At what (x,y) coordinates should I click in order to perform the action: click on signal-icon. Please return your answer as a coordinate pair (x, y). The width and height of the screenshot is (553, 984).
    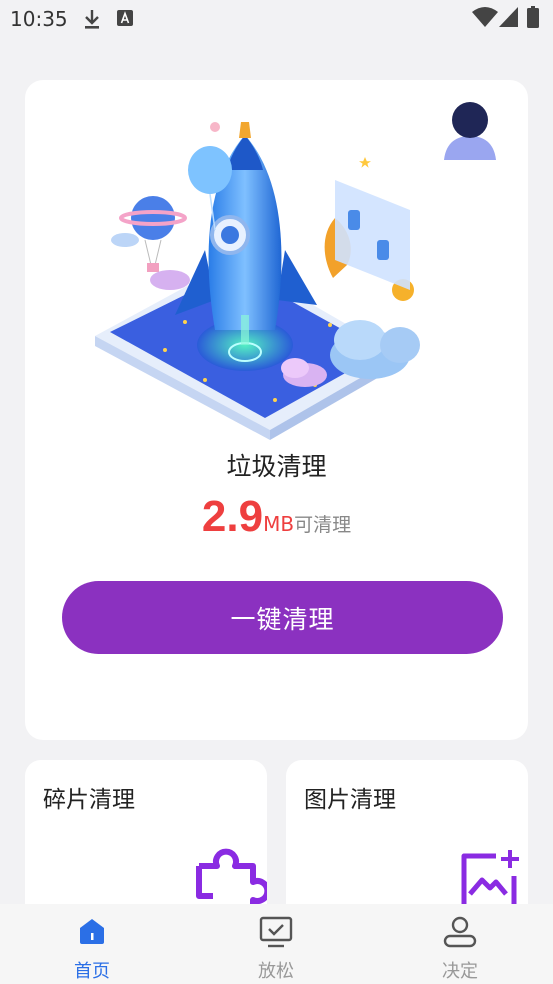
    Looking at the image, I should click on (508, 17).